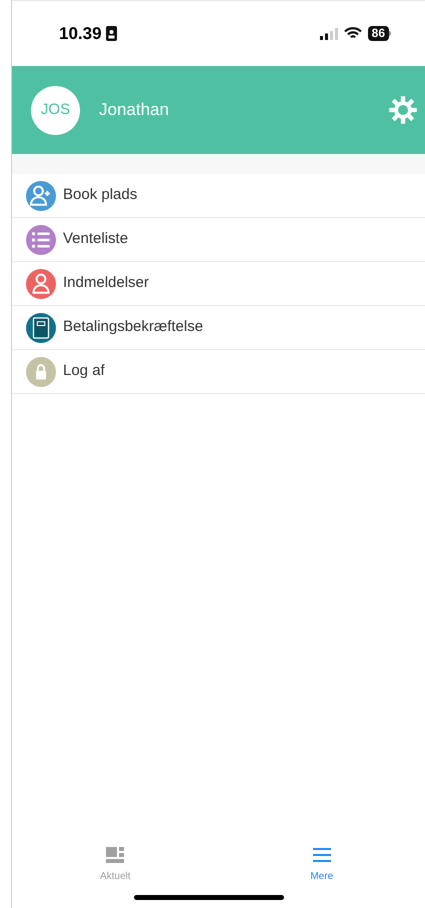  What do you see at coordinates (321, 854) in the screenshot?
I see `menu-icon` at bounding box center [321, 854].